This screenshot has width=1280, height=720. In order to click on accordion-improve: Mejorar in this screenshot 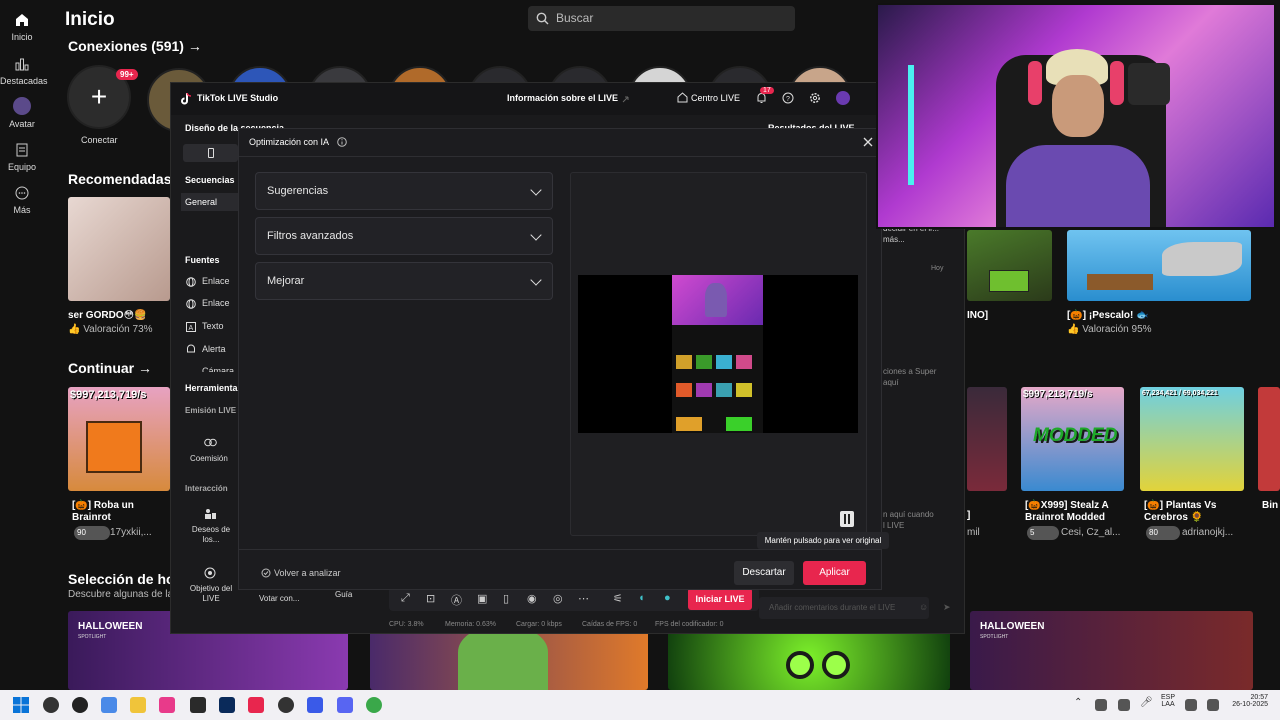, I will do `click(404, 281)`.